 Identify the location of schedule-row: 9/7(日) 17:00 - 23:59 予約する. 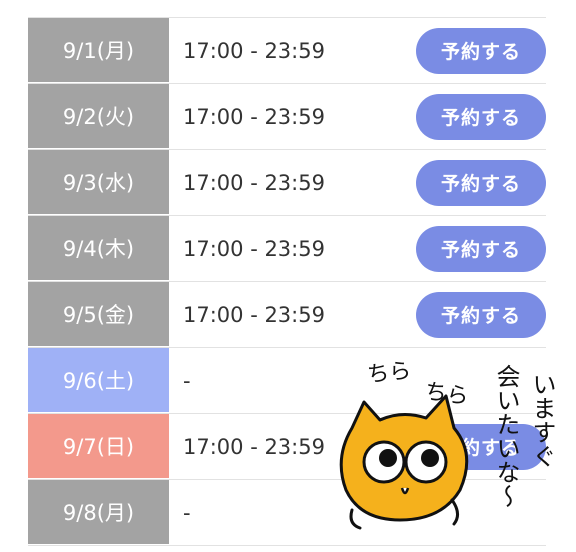
(287, 446).